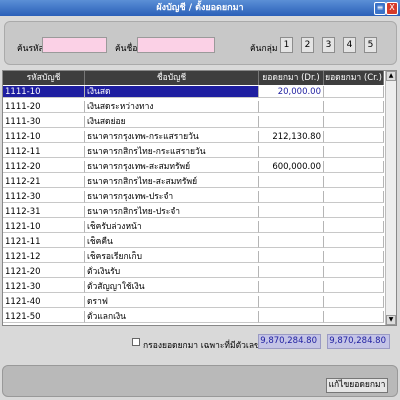 The height and width of the screenshot is (400, 400). Describe the element at coordinates (307, 45) in the screenshot. I see `group-button-2: 2` at that location.